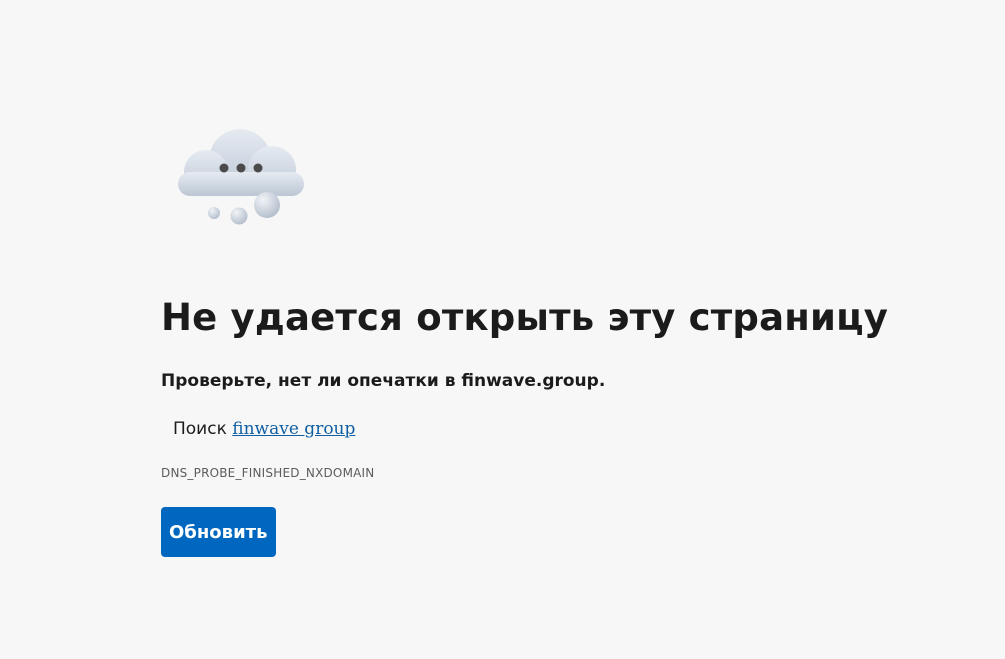 The width and height of the screenshot is (1005, 659). I want to click on search-link: finwave group, so click(293, 429).